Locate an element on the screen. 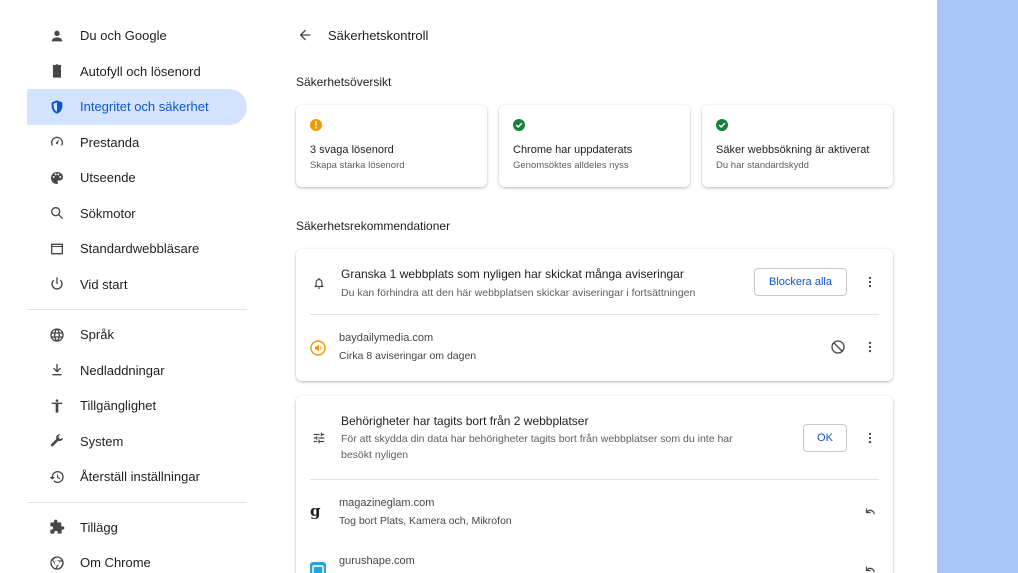 This screenshot has height=573, width=1018. card-subtitle: Skapa starka lösenord is located at coordinates (357, 165).